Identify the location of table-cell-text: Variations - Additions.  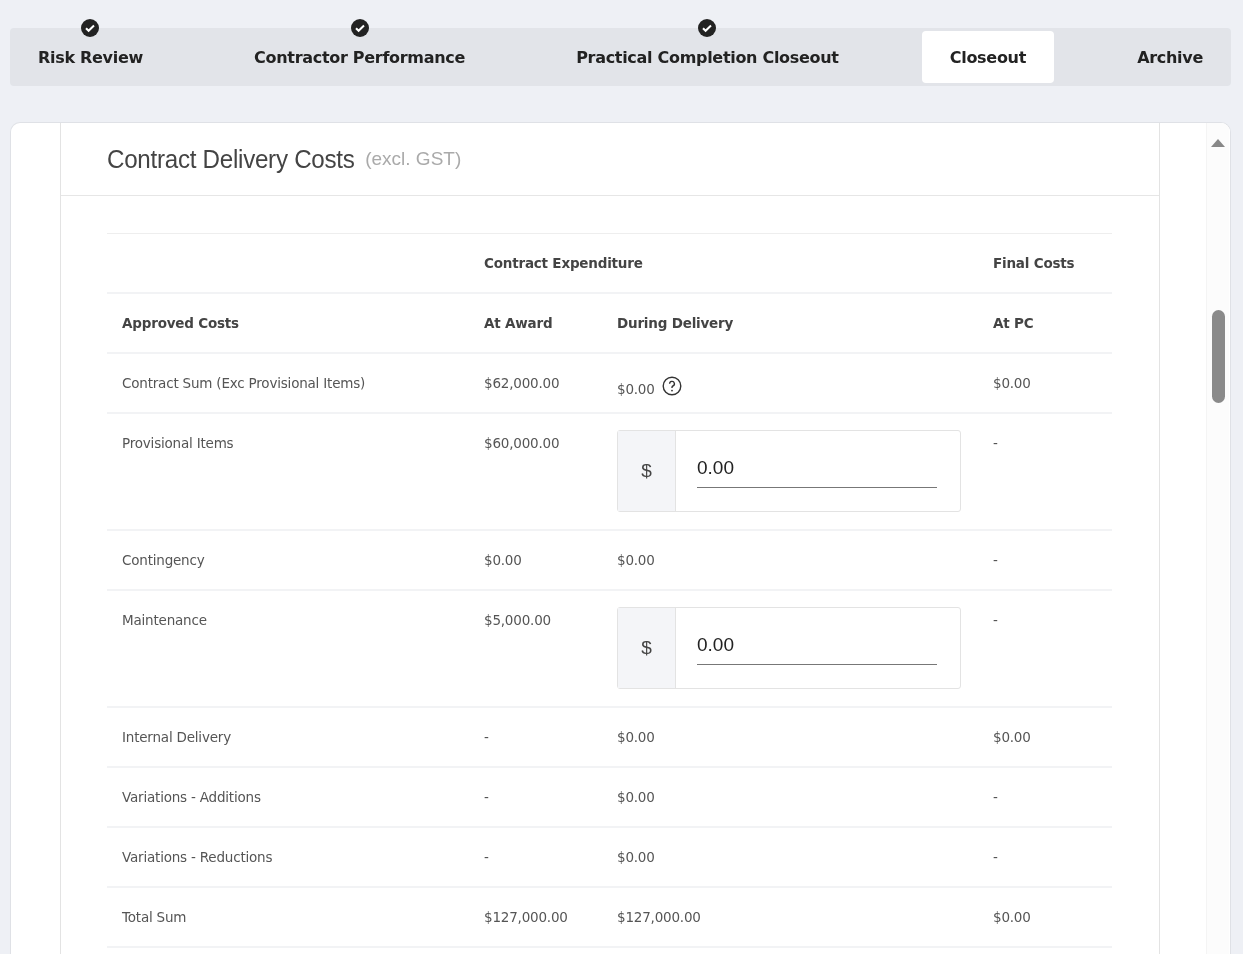
(192, 797).